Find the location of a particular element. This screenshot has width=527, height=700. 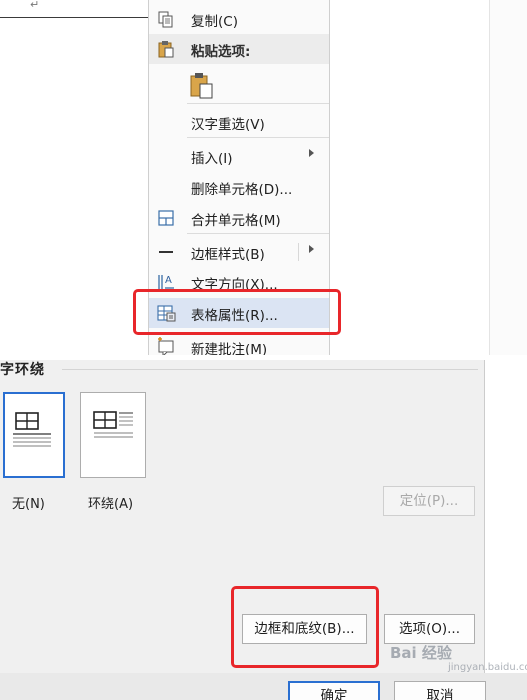

highlight-box-table-properties is located at coordinates (237, 312).